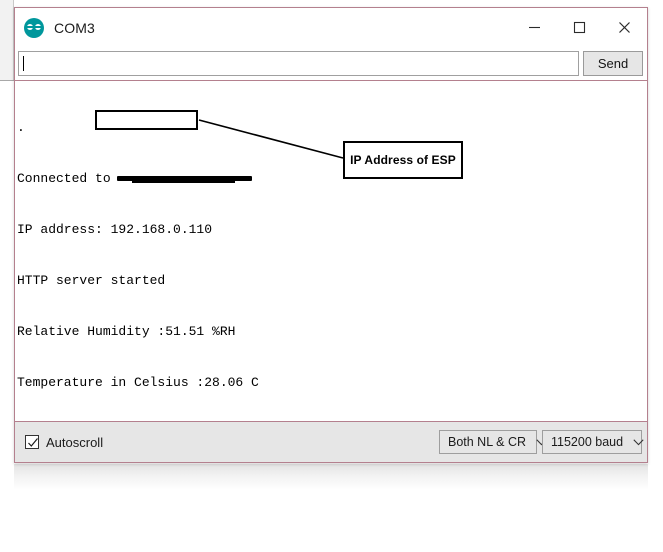  Describe the element at coordinates (332, 178) in the screenshot. I see `console-line: Connected to bsebn_electronics` at that location.